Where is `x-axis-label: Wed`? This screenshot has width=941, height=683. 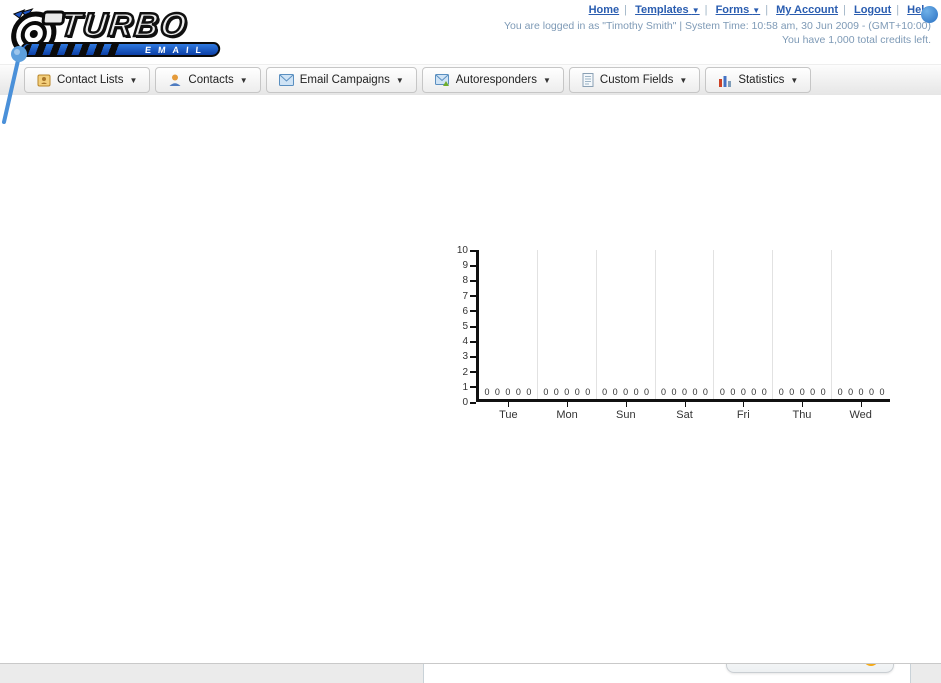
x-axis-label: Wed is located at coordinates (860, 411).